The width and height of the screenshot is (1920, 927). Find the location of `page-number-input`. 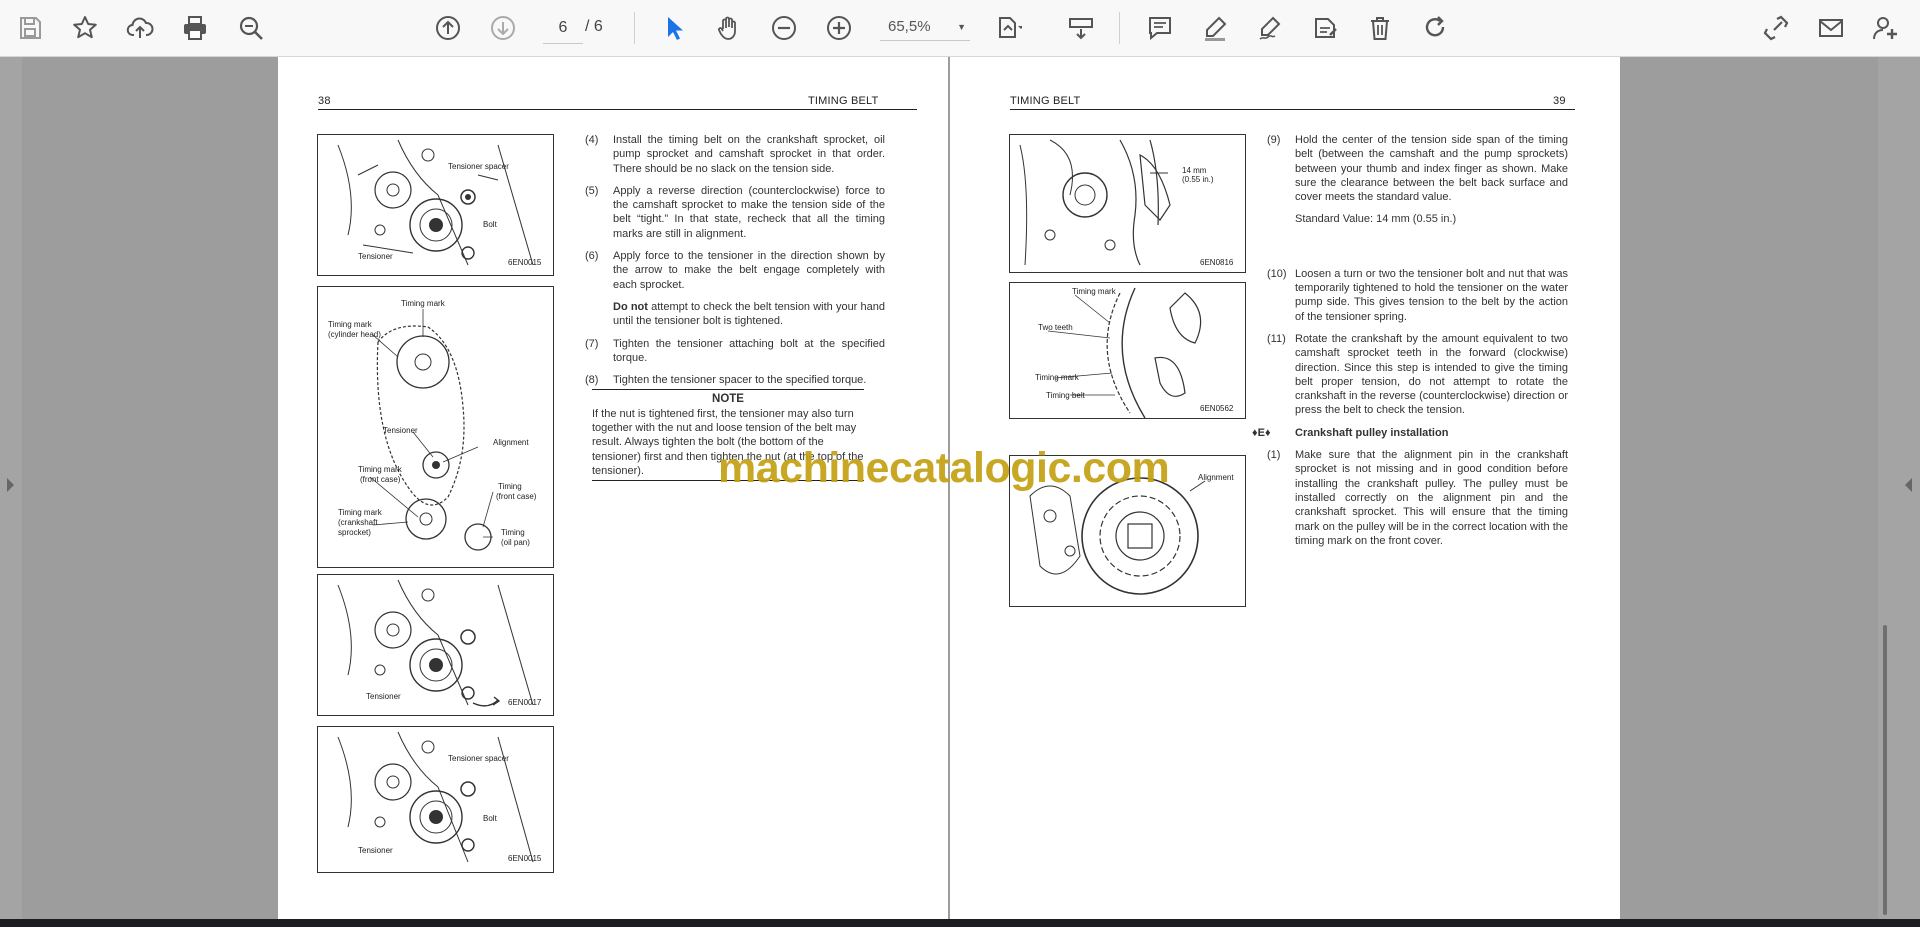

page-number-input is located at coordinates (563, 28).